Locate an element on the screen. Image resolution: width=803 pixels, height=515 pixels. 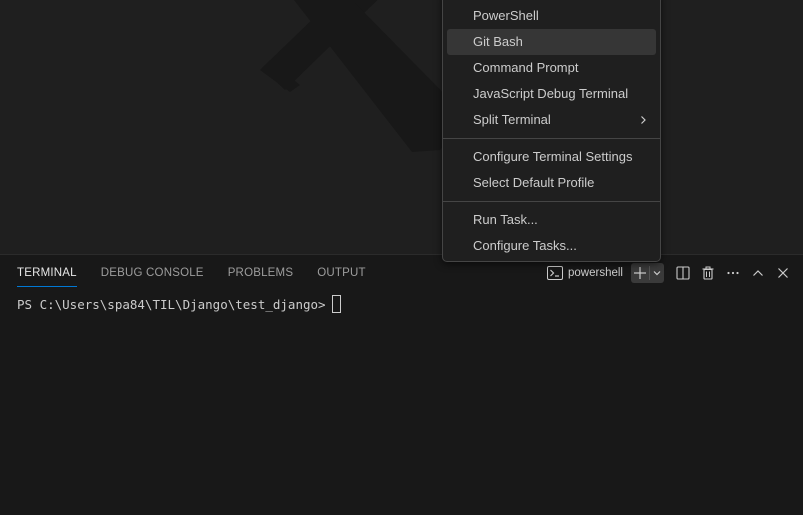
terminal-profile-label: powershell is located at coordinates (595, 273).